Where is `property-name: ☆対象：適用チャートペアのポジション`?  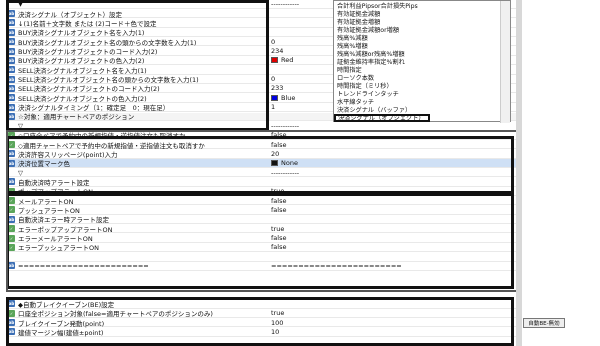
property-name: ☆対象：適用チャートペアのポジション is located at coordinates (76, 117).